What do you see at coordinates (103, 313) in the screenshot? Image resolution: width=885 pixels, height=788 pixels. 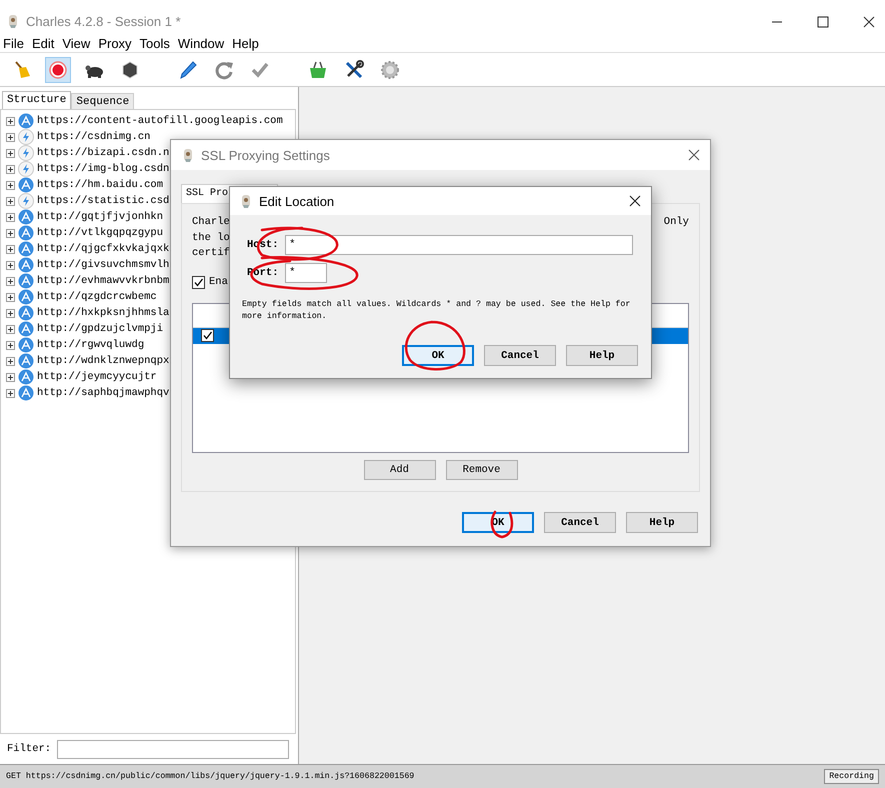 I see `host-entry: http://hxkpksnjhhmsla` at bounding box center [103, 313].